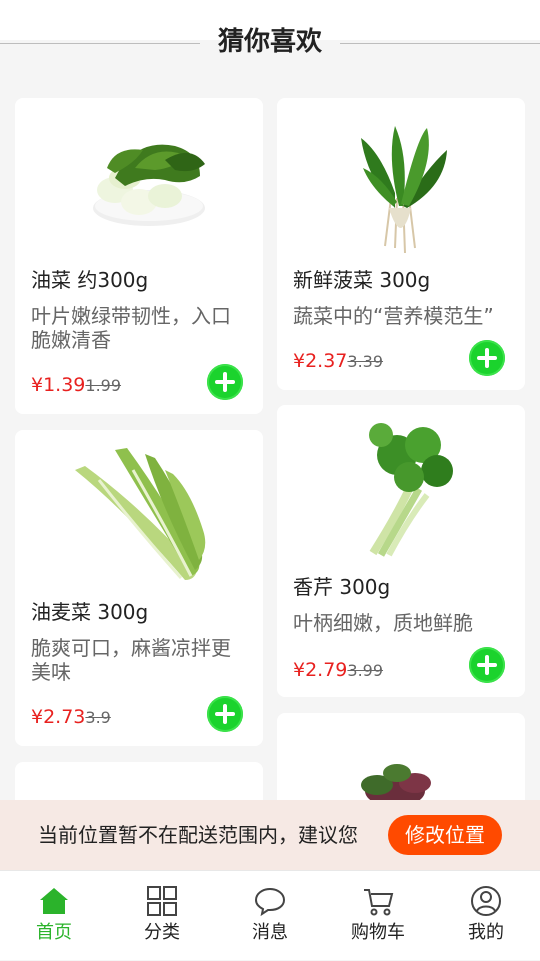 The width and height of the screenshot is (540, 961). What do you see at coordinates (320, 361) in the screenshot?
I see `product-price: ¥2.37` at bounding box center [320, 361].